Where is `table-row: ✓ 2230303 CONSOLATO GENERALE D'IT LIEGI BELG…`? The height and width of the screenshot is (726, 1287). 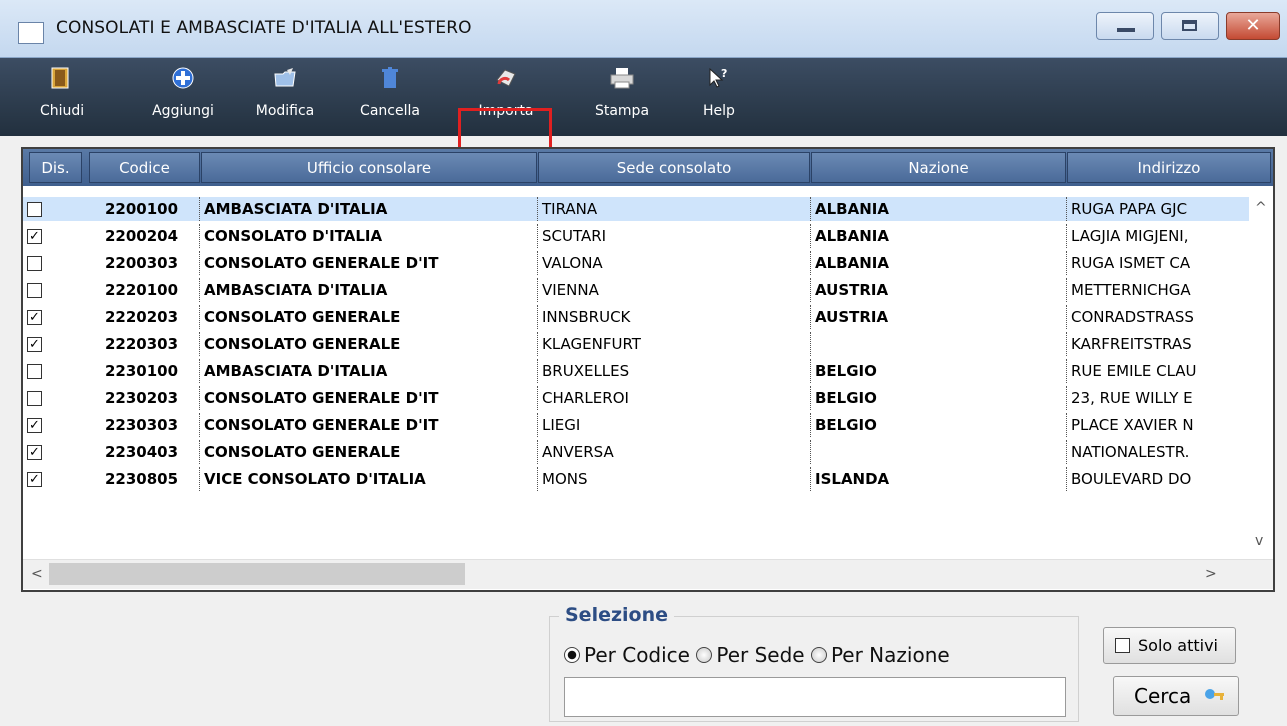 table-row: ✓ 2230303 CONSOLATO GENERALE D'IT LIEGI BELG… is located at coordinates (648, 425).